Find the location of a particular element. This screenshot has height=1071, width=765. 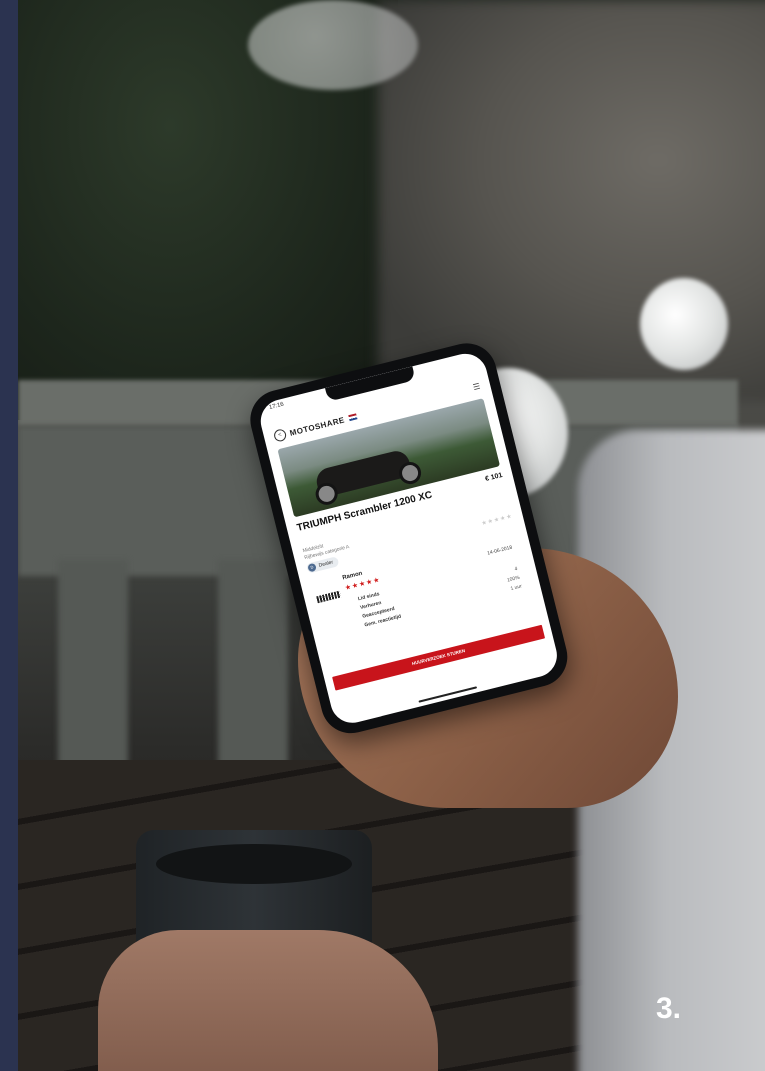

listing-price: € 101 is located at coordinates (495, 479).